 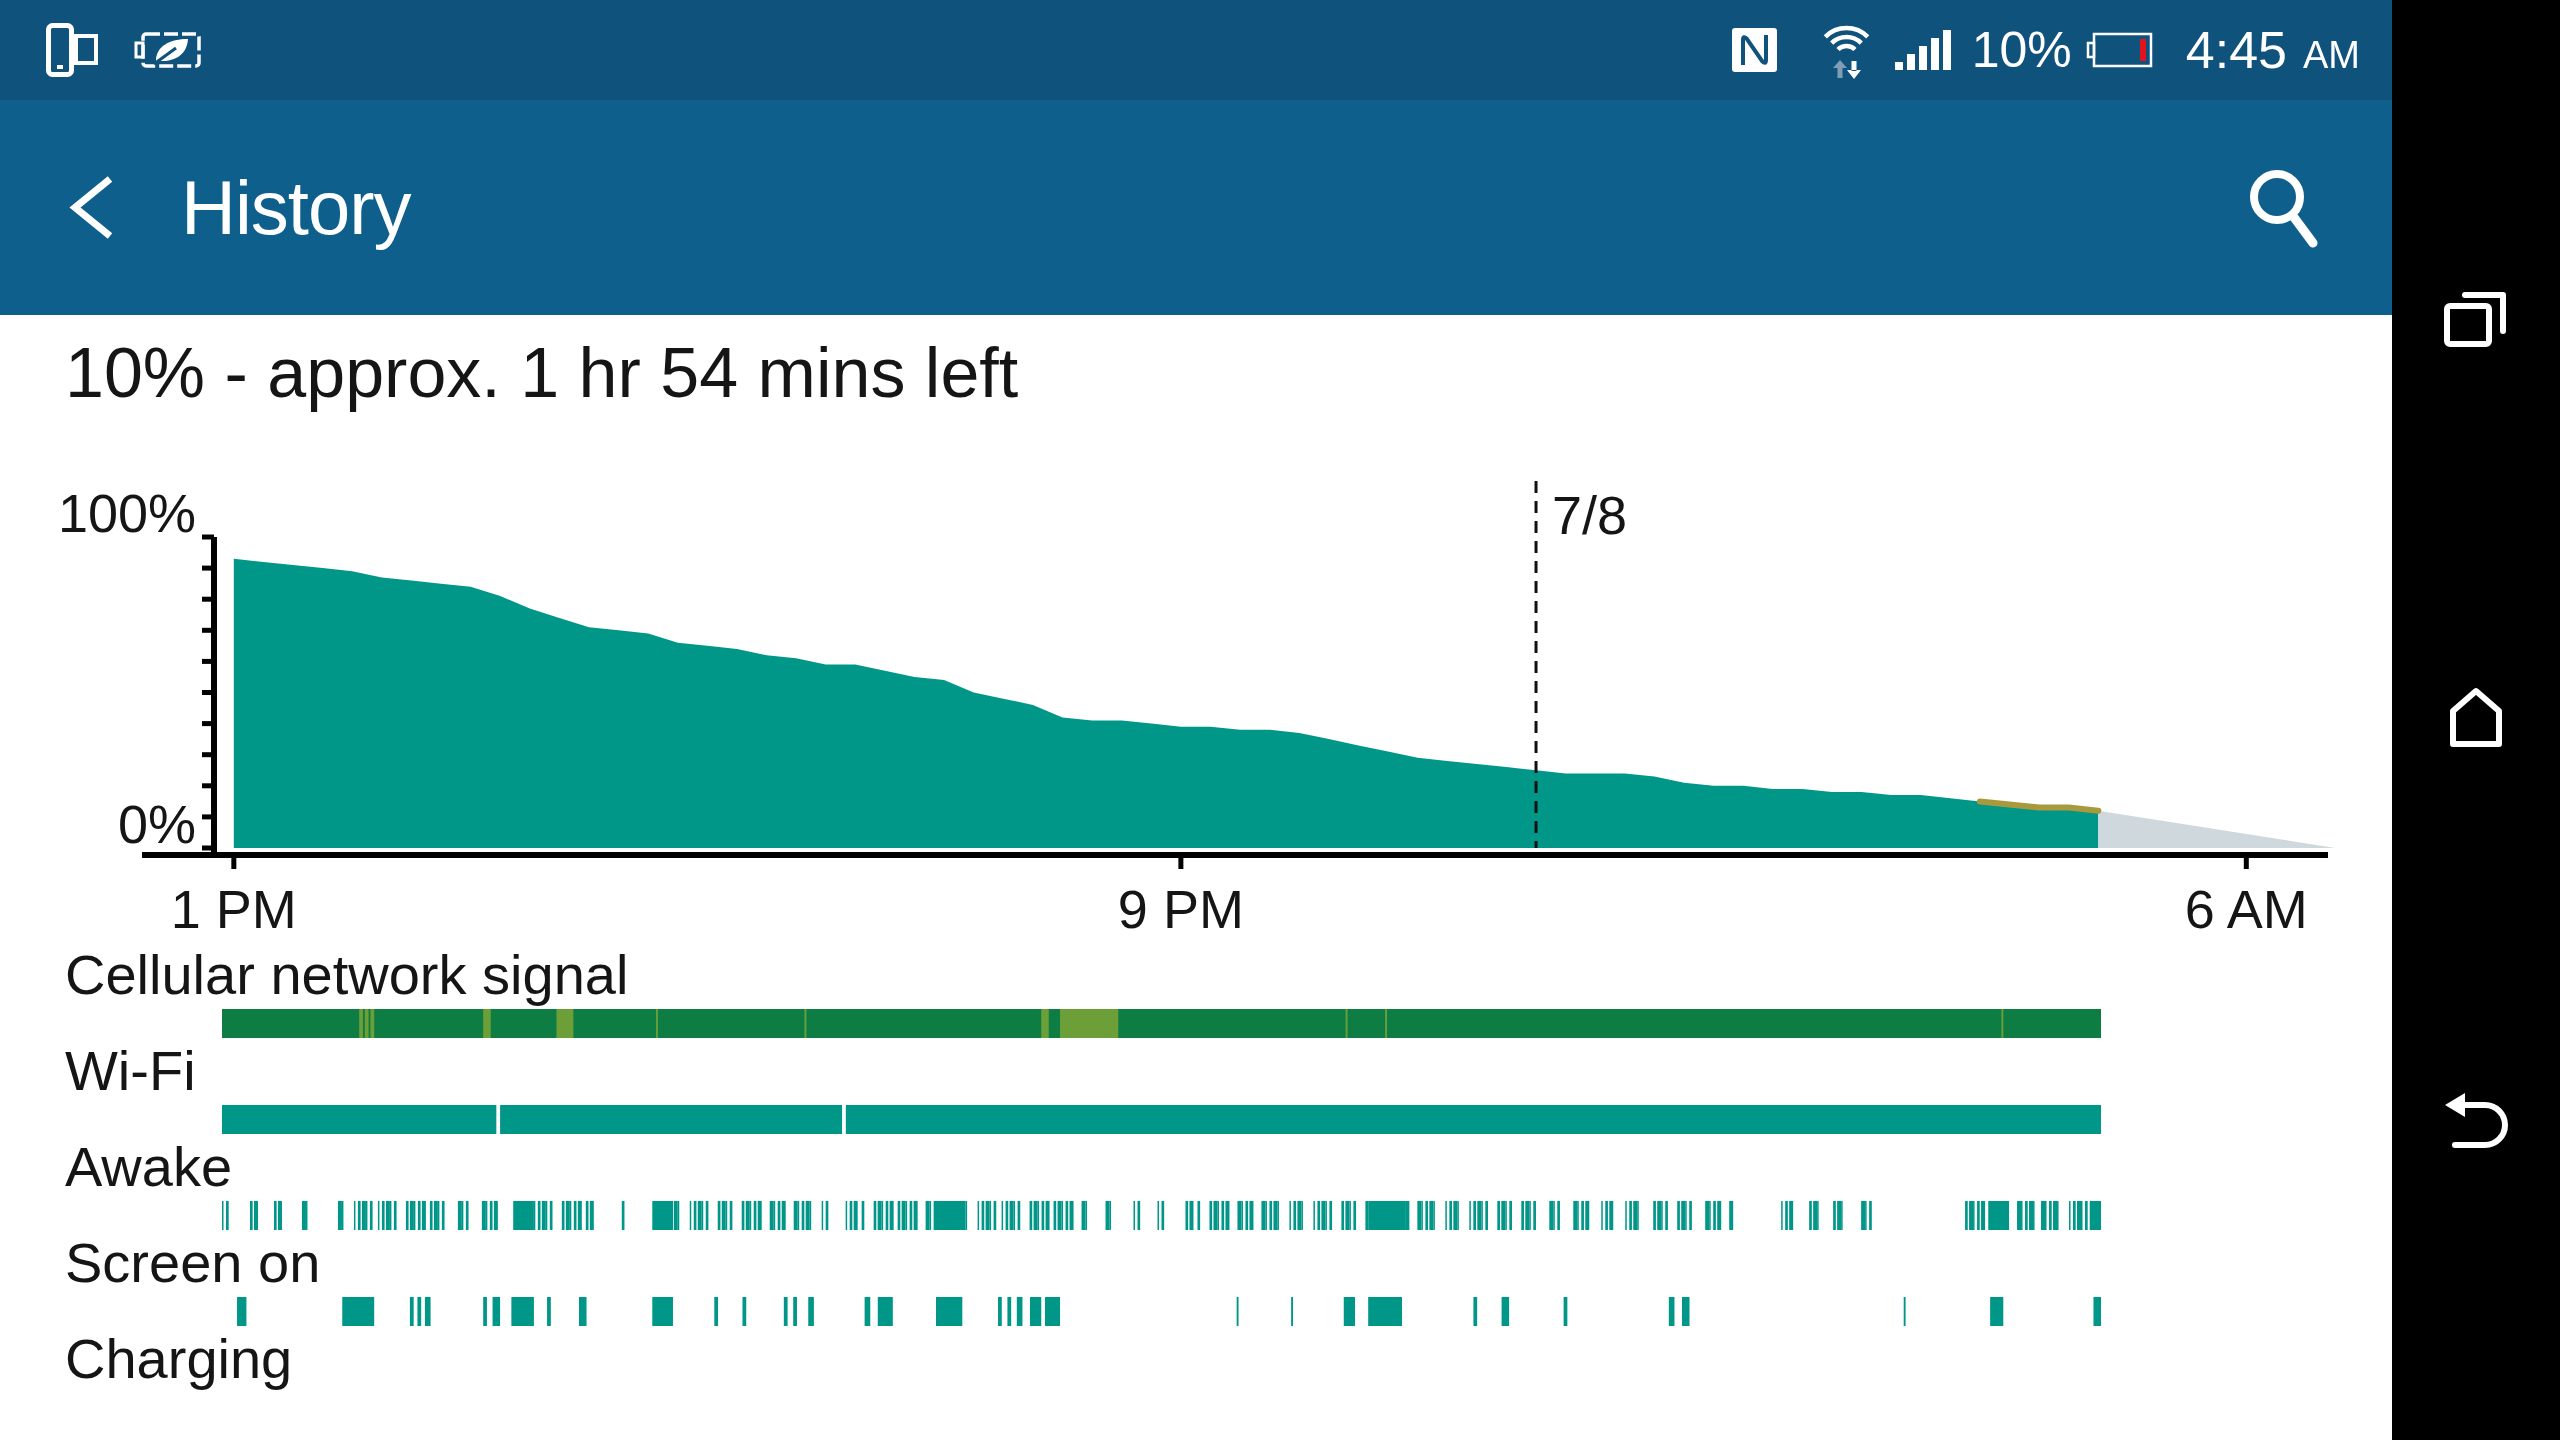 I want to click on house-icon, so click(x=2476, y=717).